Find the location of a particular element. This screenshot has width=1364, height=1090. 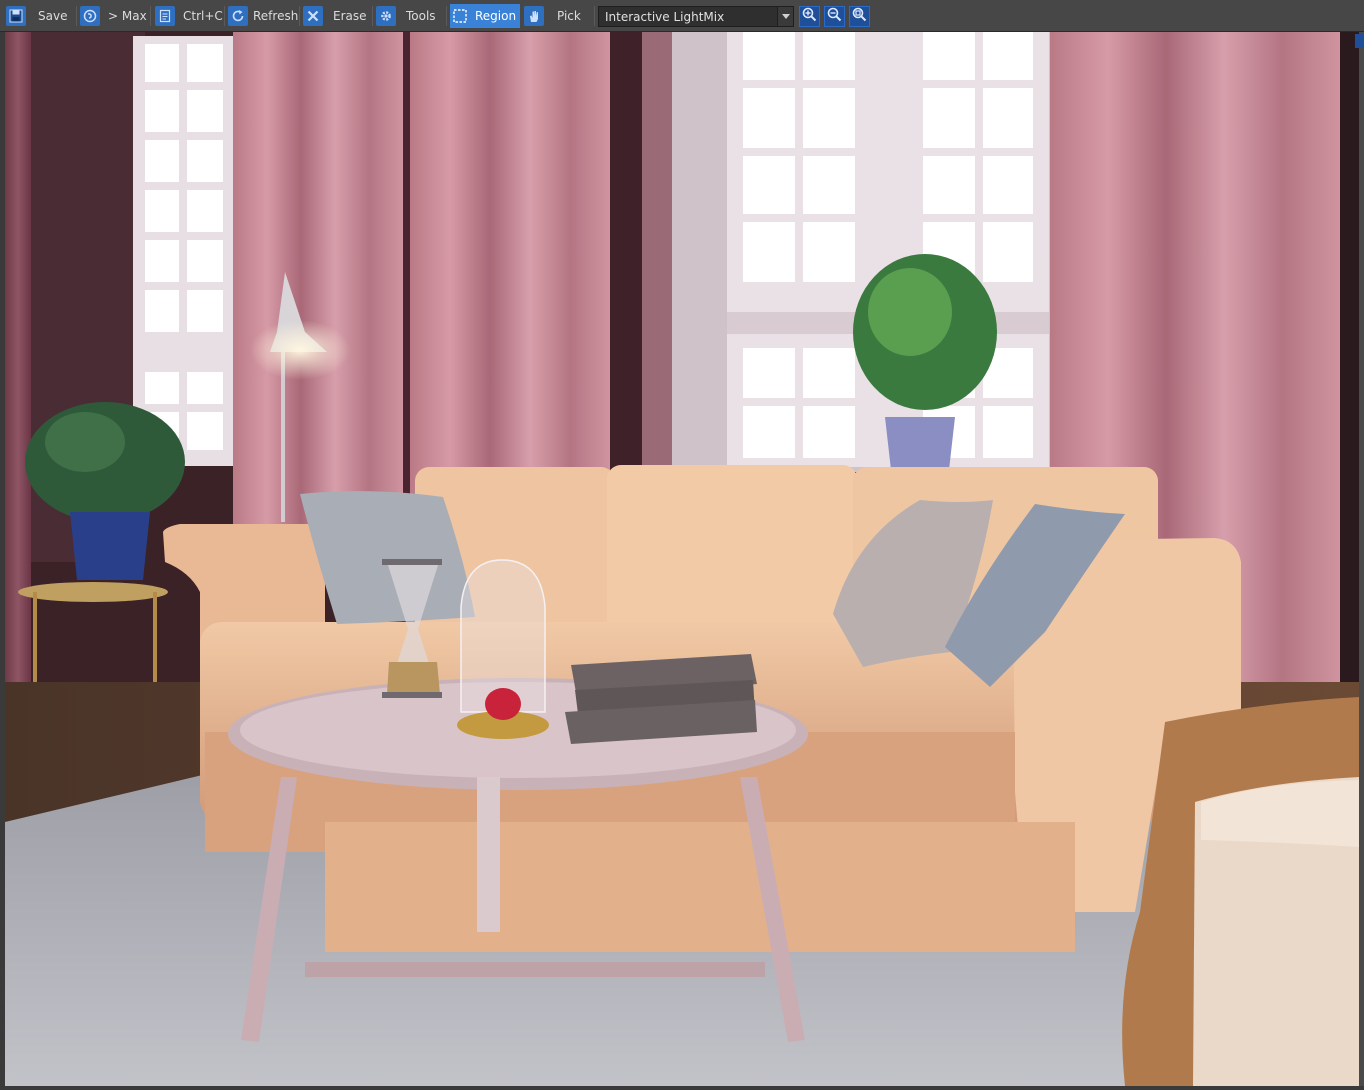

zoom-fit-icon is located at coordinates (859, 16).